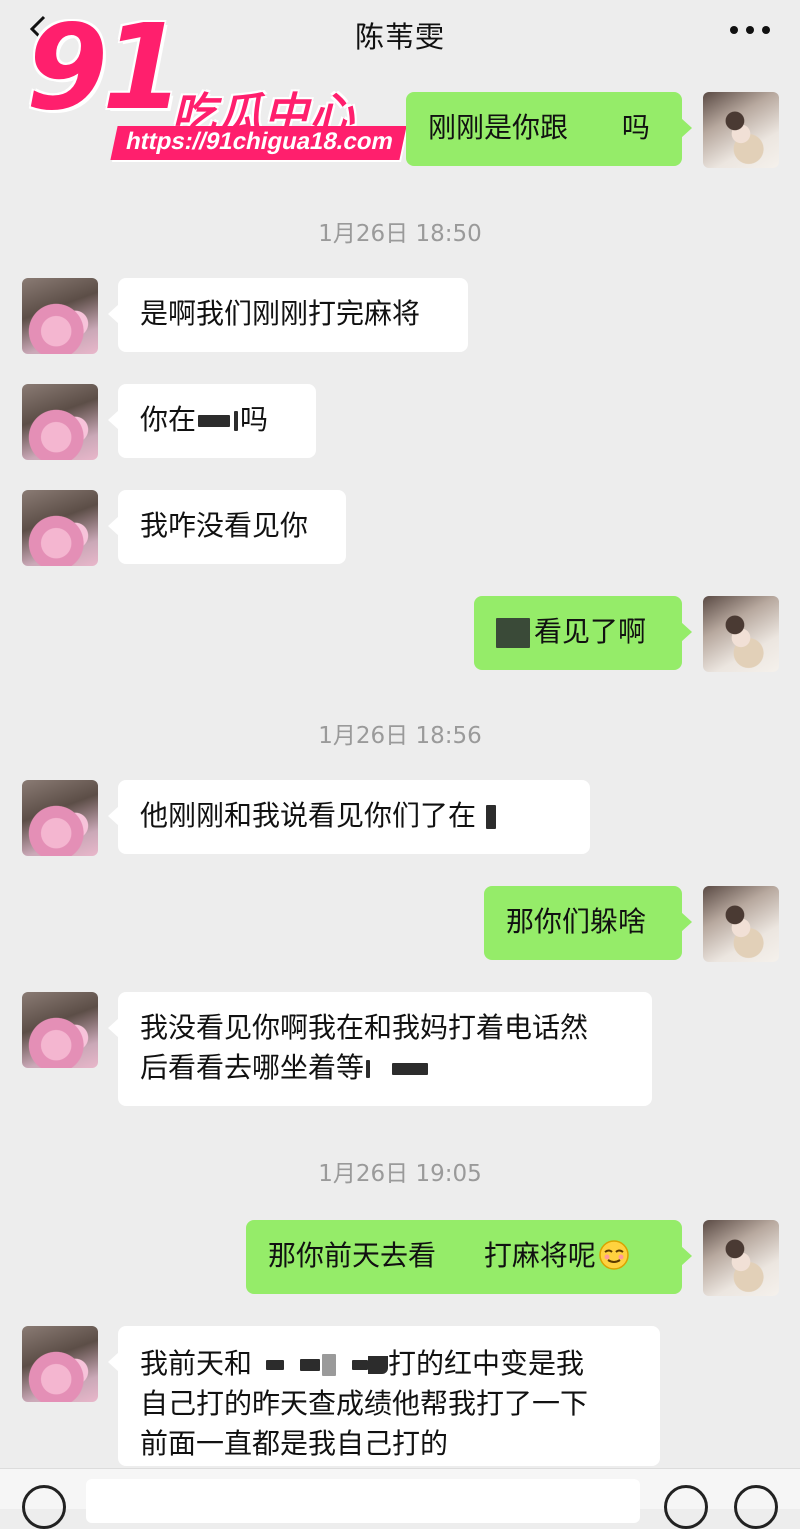  What do you see at coordinates (252, 1067) in the screenshot?
I see `message-text: 后看看去哪坐着等` at bounding box center [252, 1067].